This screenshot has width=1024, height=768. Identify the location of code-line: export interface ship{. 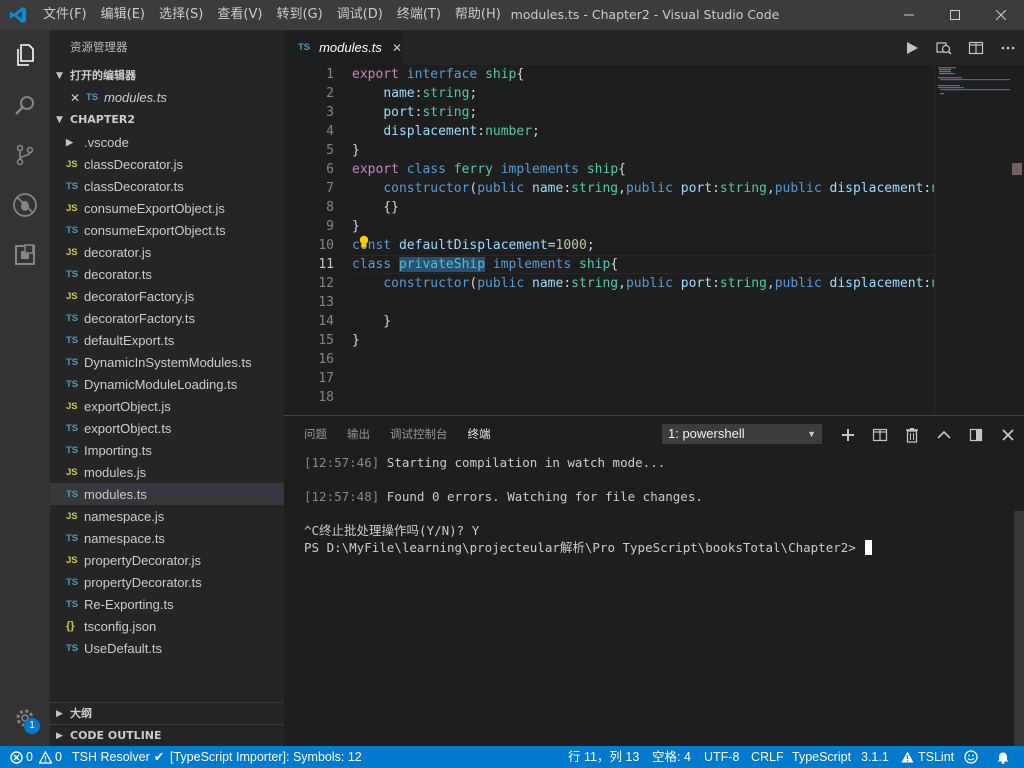
(643, 74).